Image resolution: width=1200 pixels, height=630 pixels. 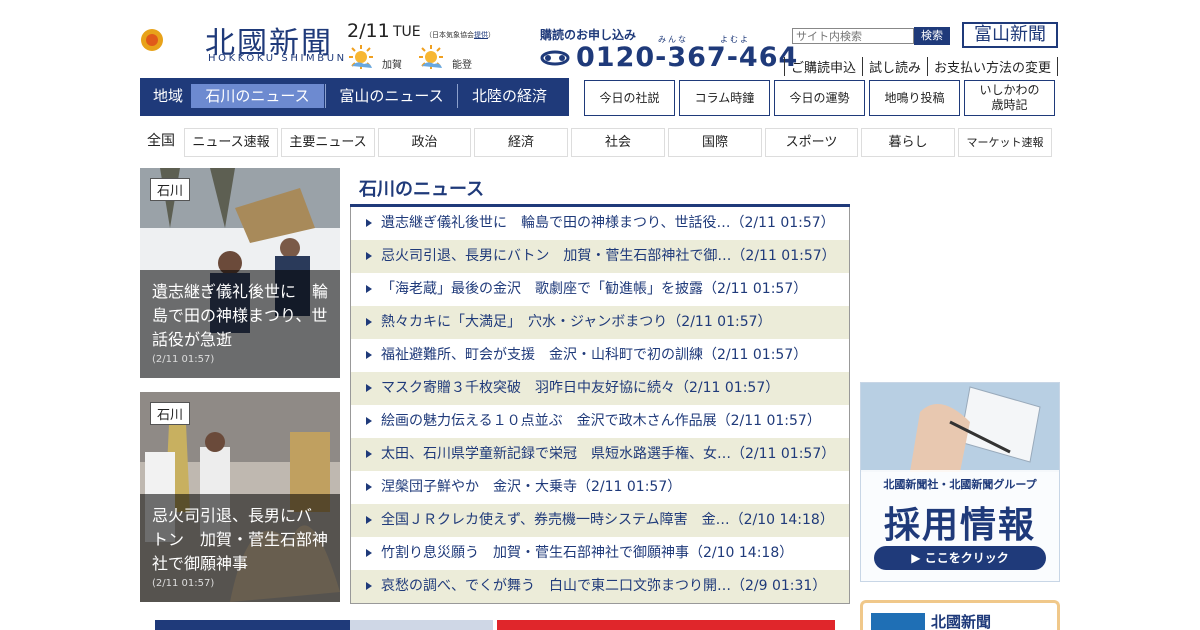 I want to click on bottom-ad-left-image, so click(x=421, y=625).